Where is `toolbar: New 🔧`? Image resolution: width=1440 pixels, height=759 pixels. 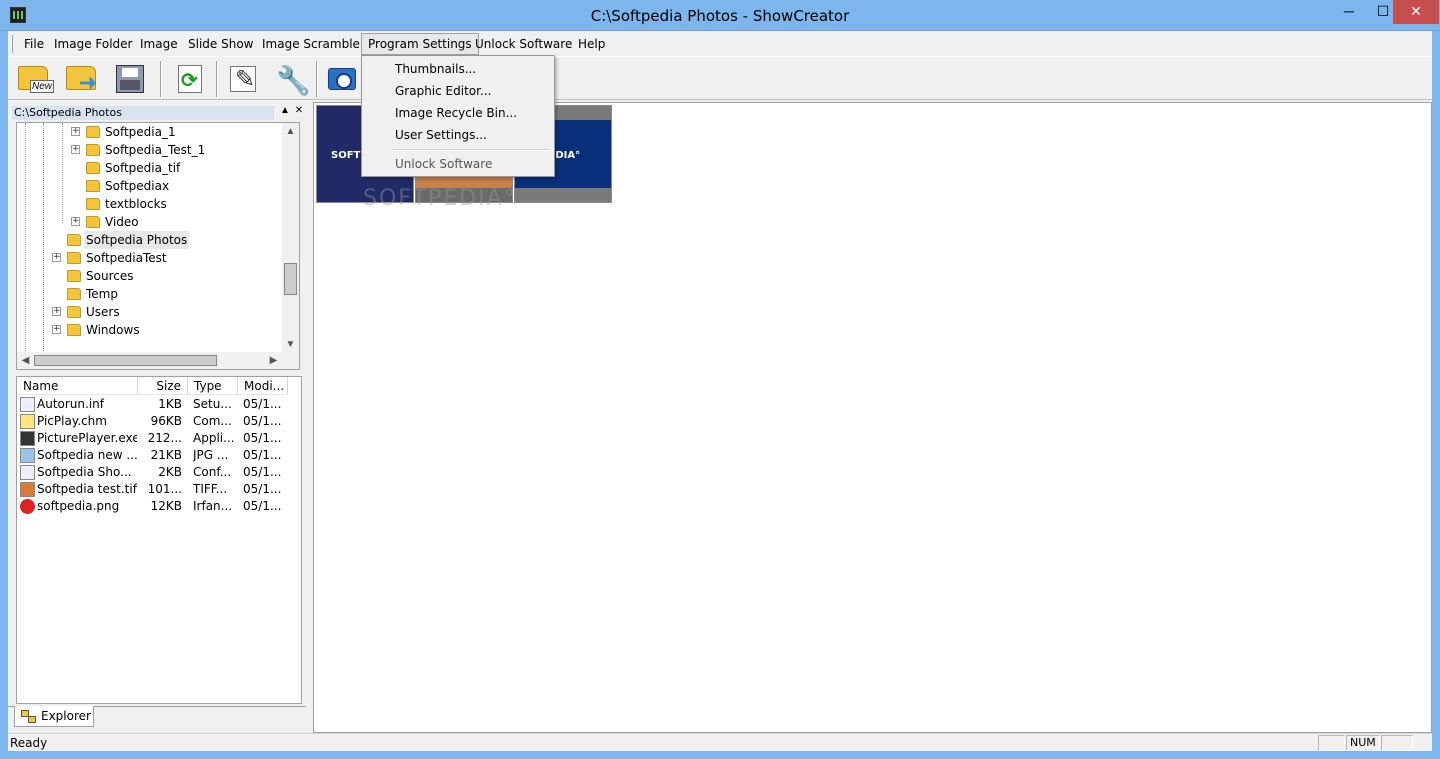 toolbar: New 🔧 is located at coordinates (720, 78).